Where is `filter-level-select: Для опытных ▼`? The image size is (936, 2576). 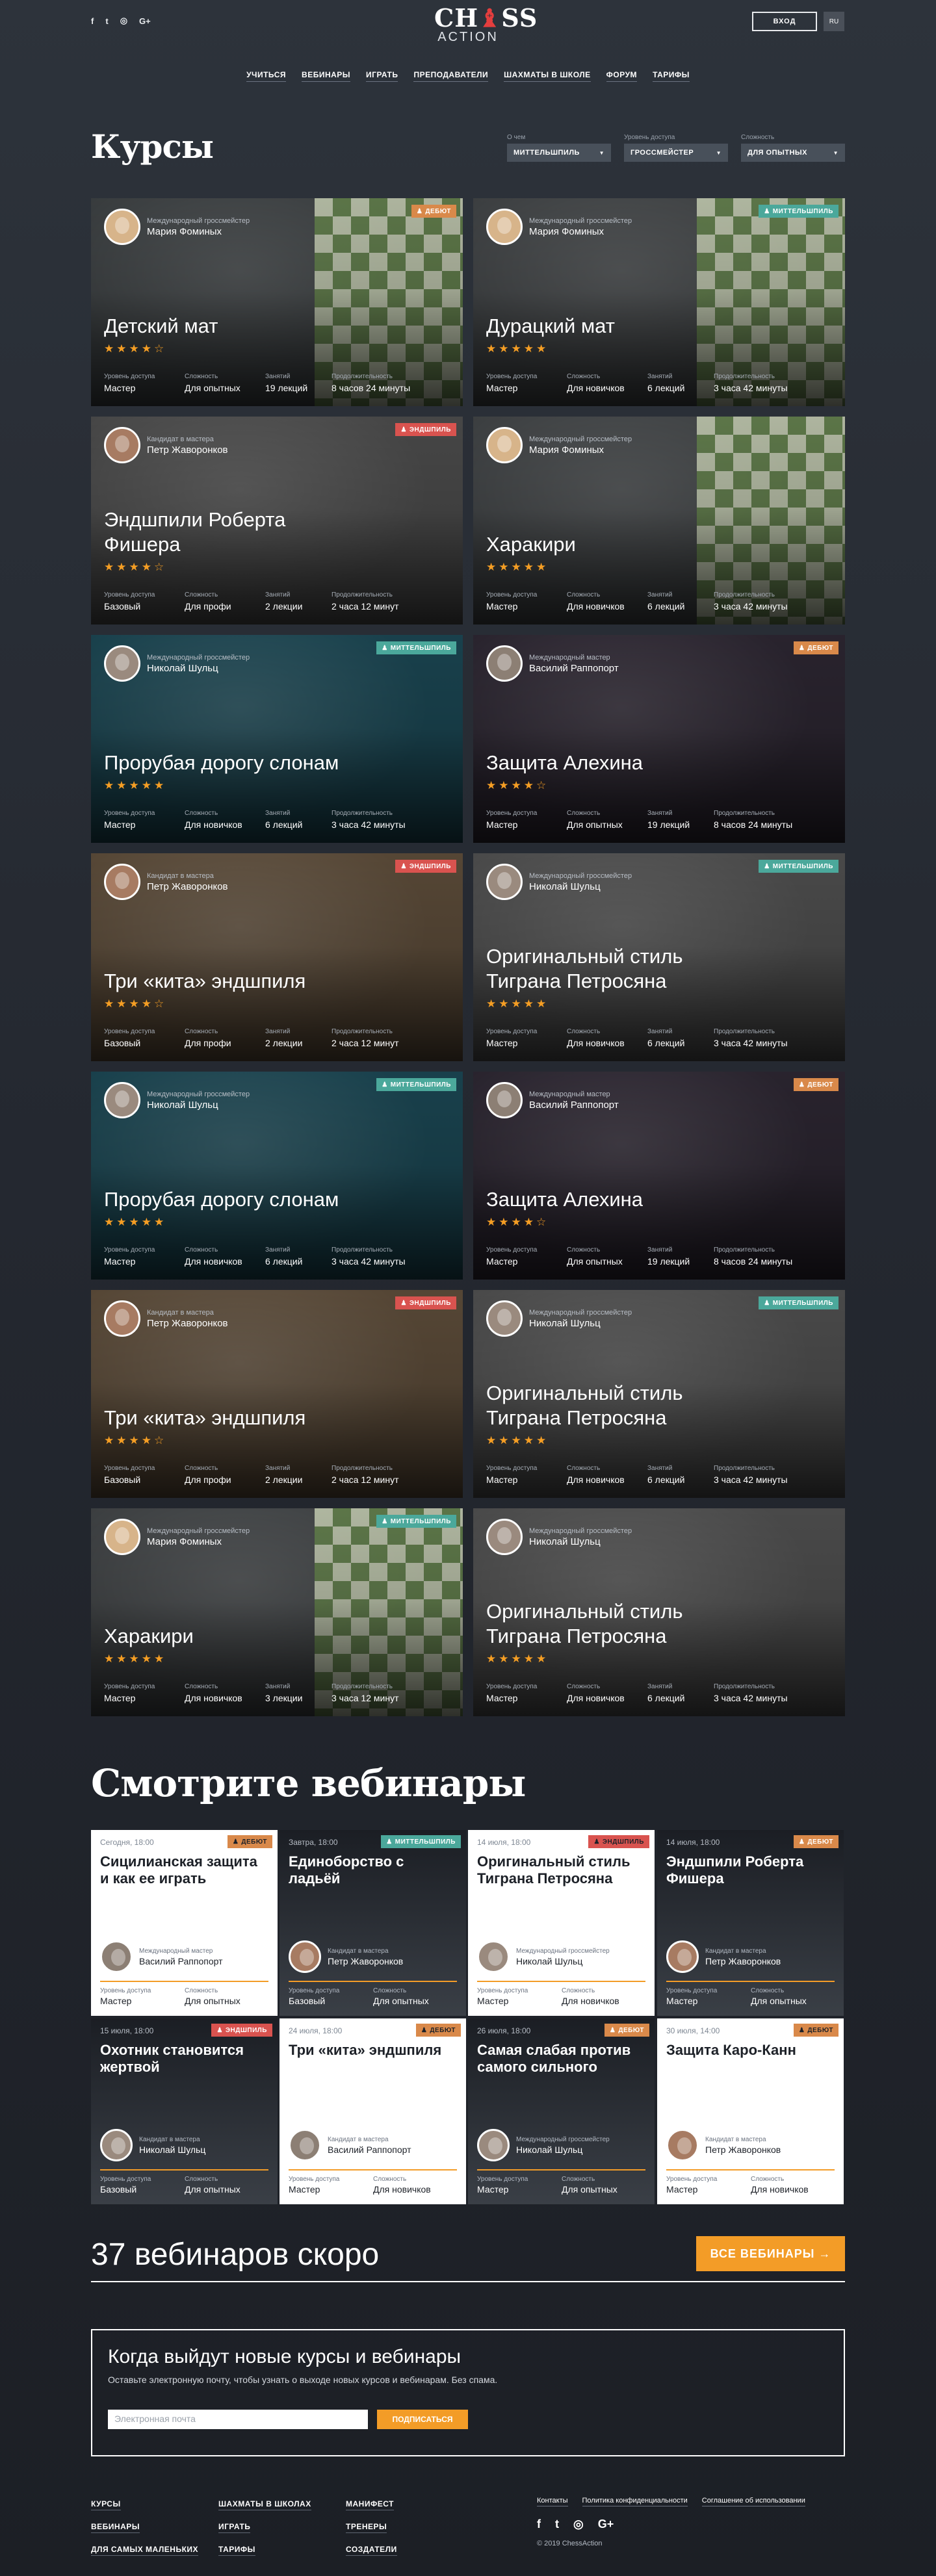
filter-level-select: Для опытных ▼ is located at coordinates (793, 153).